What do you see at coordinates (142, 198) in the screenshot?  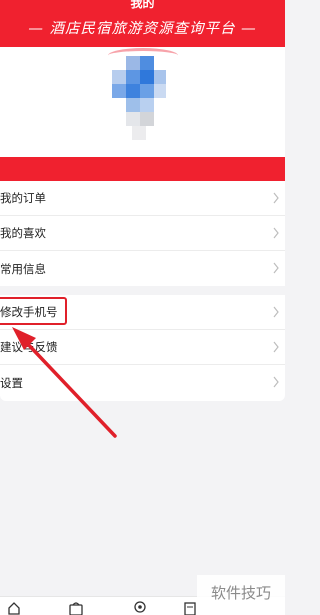 I see `menu-item-my-orders: 我的订单` at bounding box center [142, 198].